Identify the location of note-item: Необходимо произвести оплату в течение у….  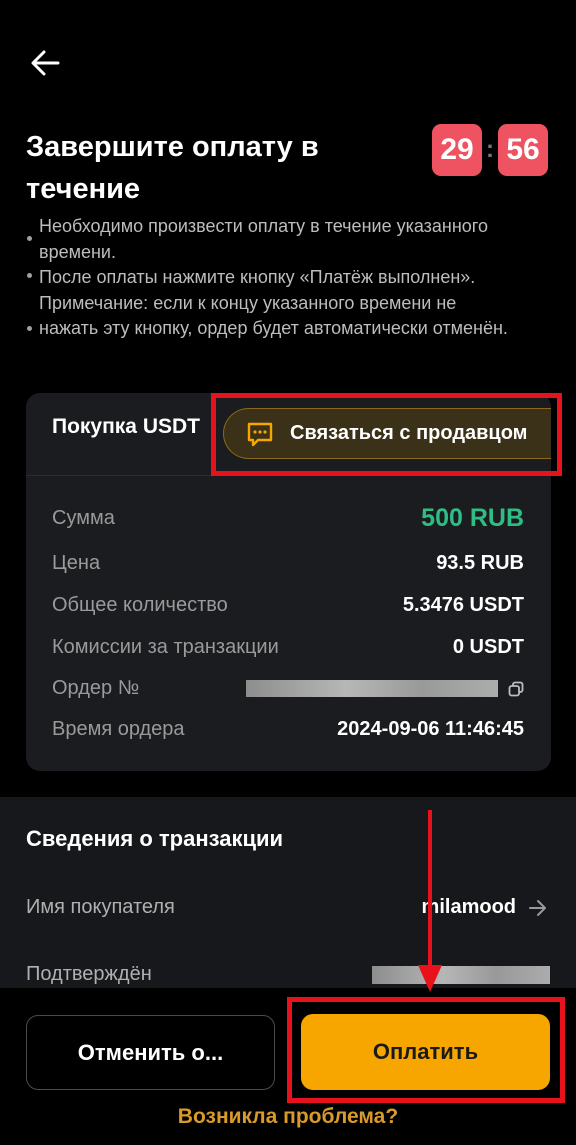
(282, 239).